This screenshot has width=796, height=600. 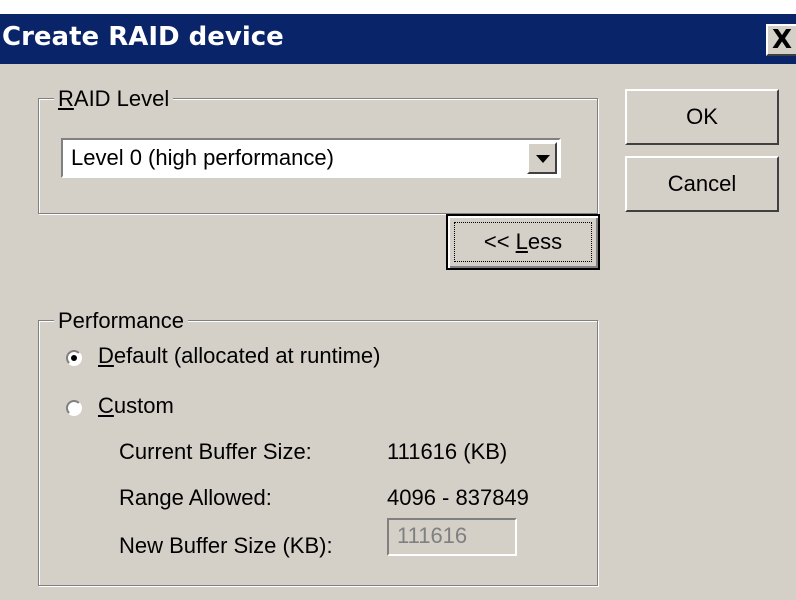 What do you see at coordinates (136, 406) in the screenshot?
I see `custom-radio-label: Custom` at bounding box center [136, 406].